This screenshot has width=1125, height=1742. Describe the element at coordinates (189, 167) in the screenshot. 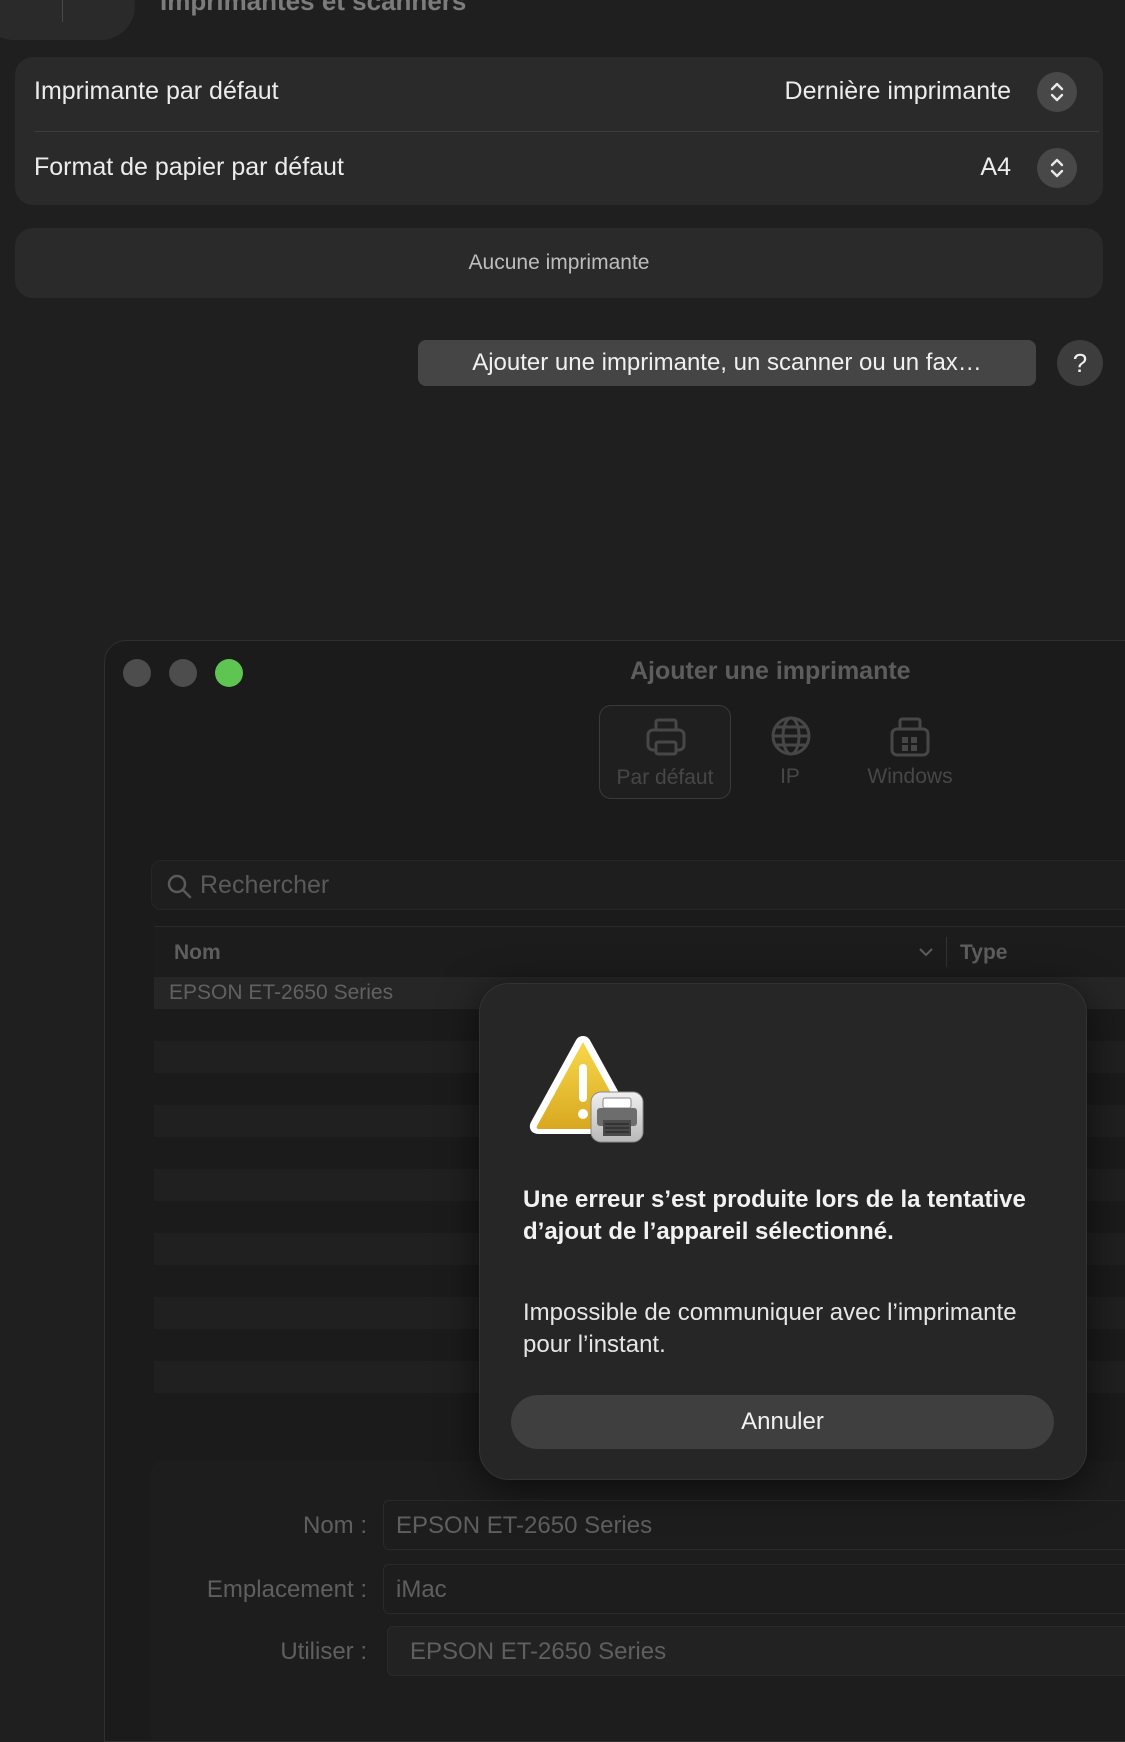

I see `paper-size-label: Format de papier par défaut` at that location.